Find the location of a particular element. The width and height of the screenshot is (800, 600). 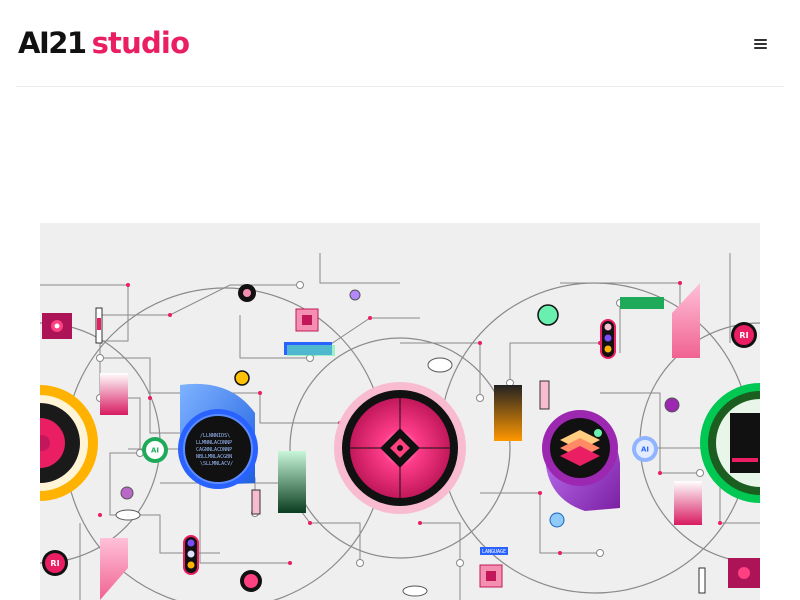

ai-badge-right-label: AI is located at coordinates (645, 450).